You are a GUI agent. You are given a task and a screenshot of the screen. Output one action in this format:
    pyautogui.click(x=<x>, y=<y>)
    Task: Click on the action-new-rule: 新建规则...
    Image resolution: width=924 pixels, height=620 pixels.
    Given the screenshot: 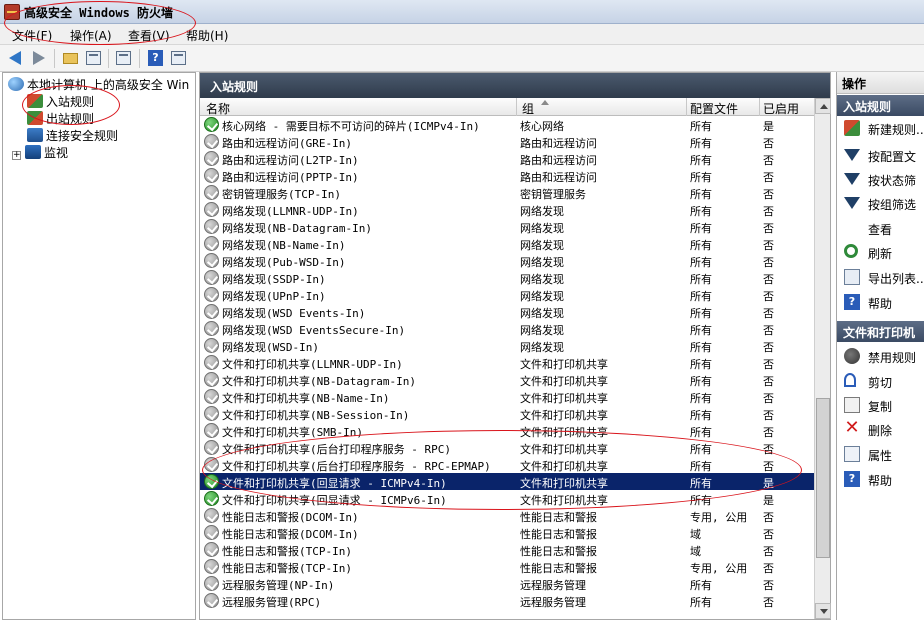 What is the action you would take?
    pyautogui.click(x=880, y=128)
    